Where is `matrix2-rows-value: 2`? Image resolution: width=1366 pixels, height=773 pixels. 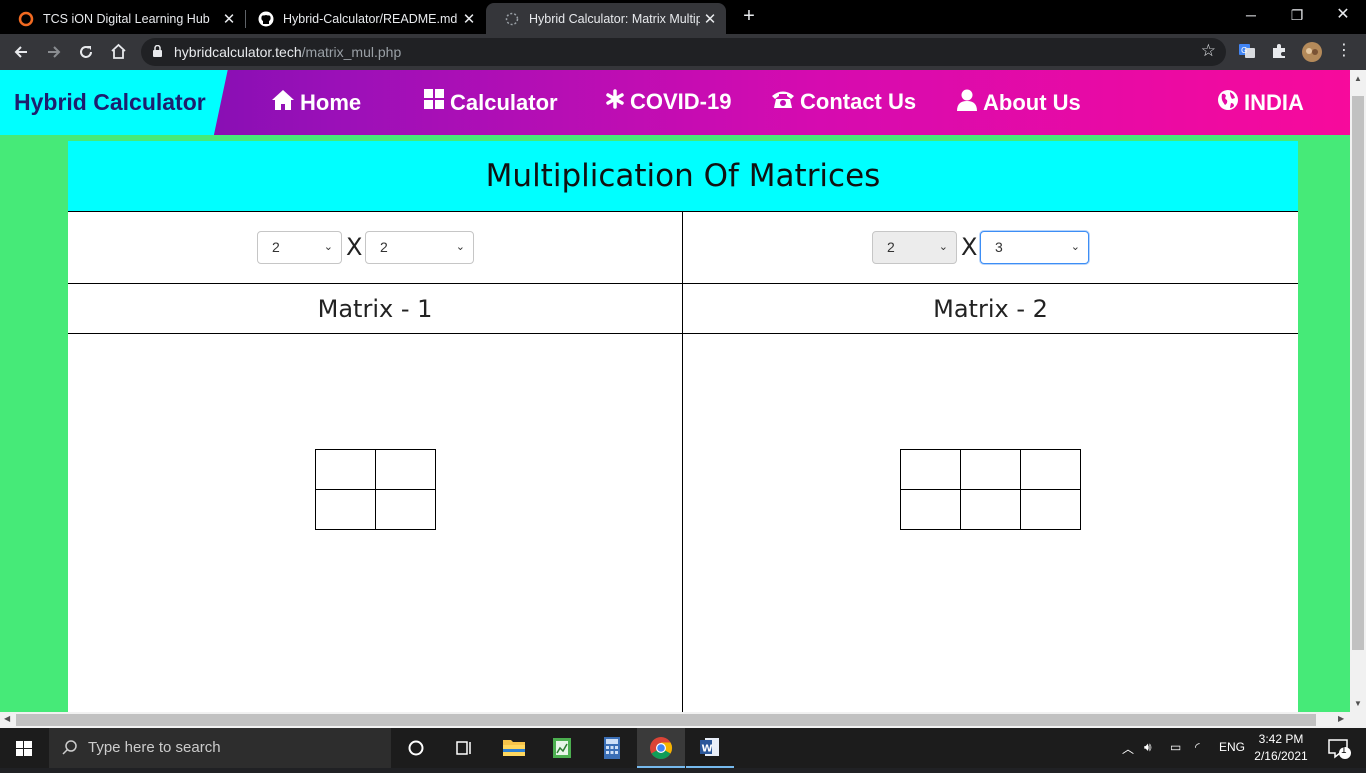 matrix2-rows-value: 2 is located at coordinates (891, 247).